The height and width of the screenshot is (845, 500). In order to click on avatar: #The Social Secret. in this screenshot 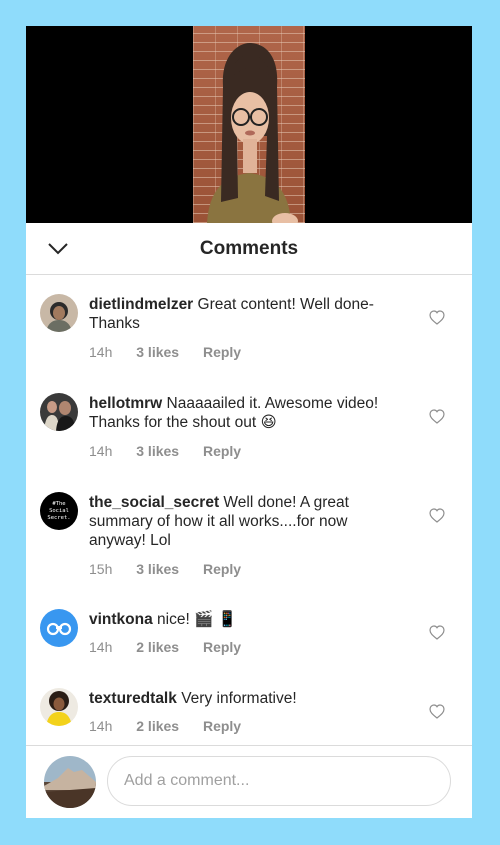, I will do `click(59, 511)`.